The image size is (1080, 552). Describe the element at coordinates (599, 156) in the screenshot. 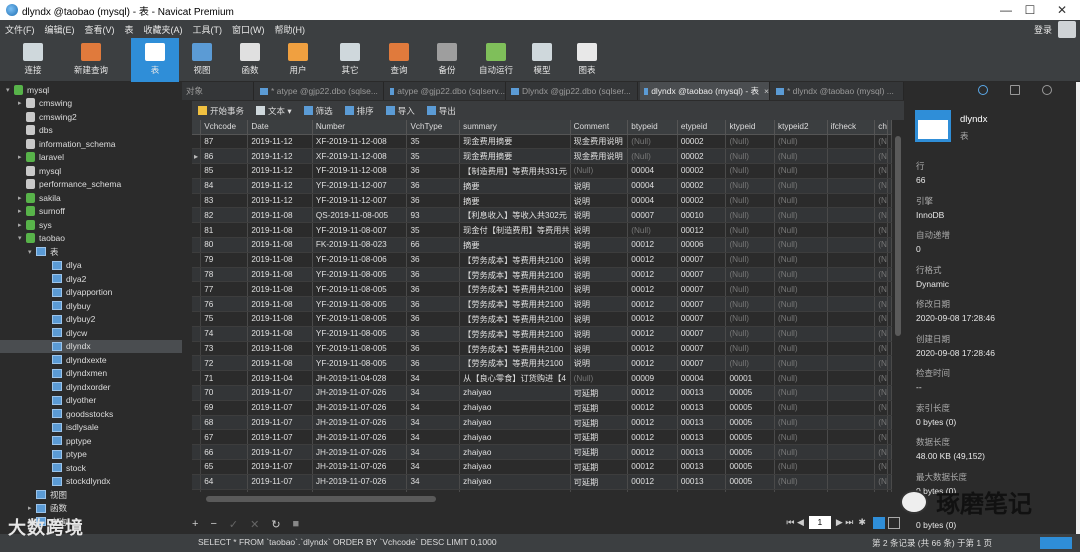

I see `table-cell: 现金费用说明` at that location.